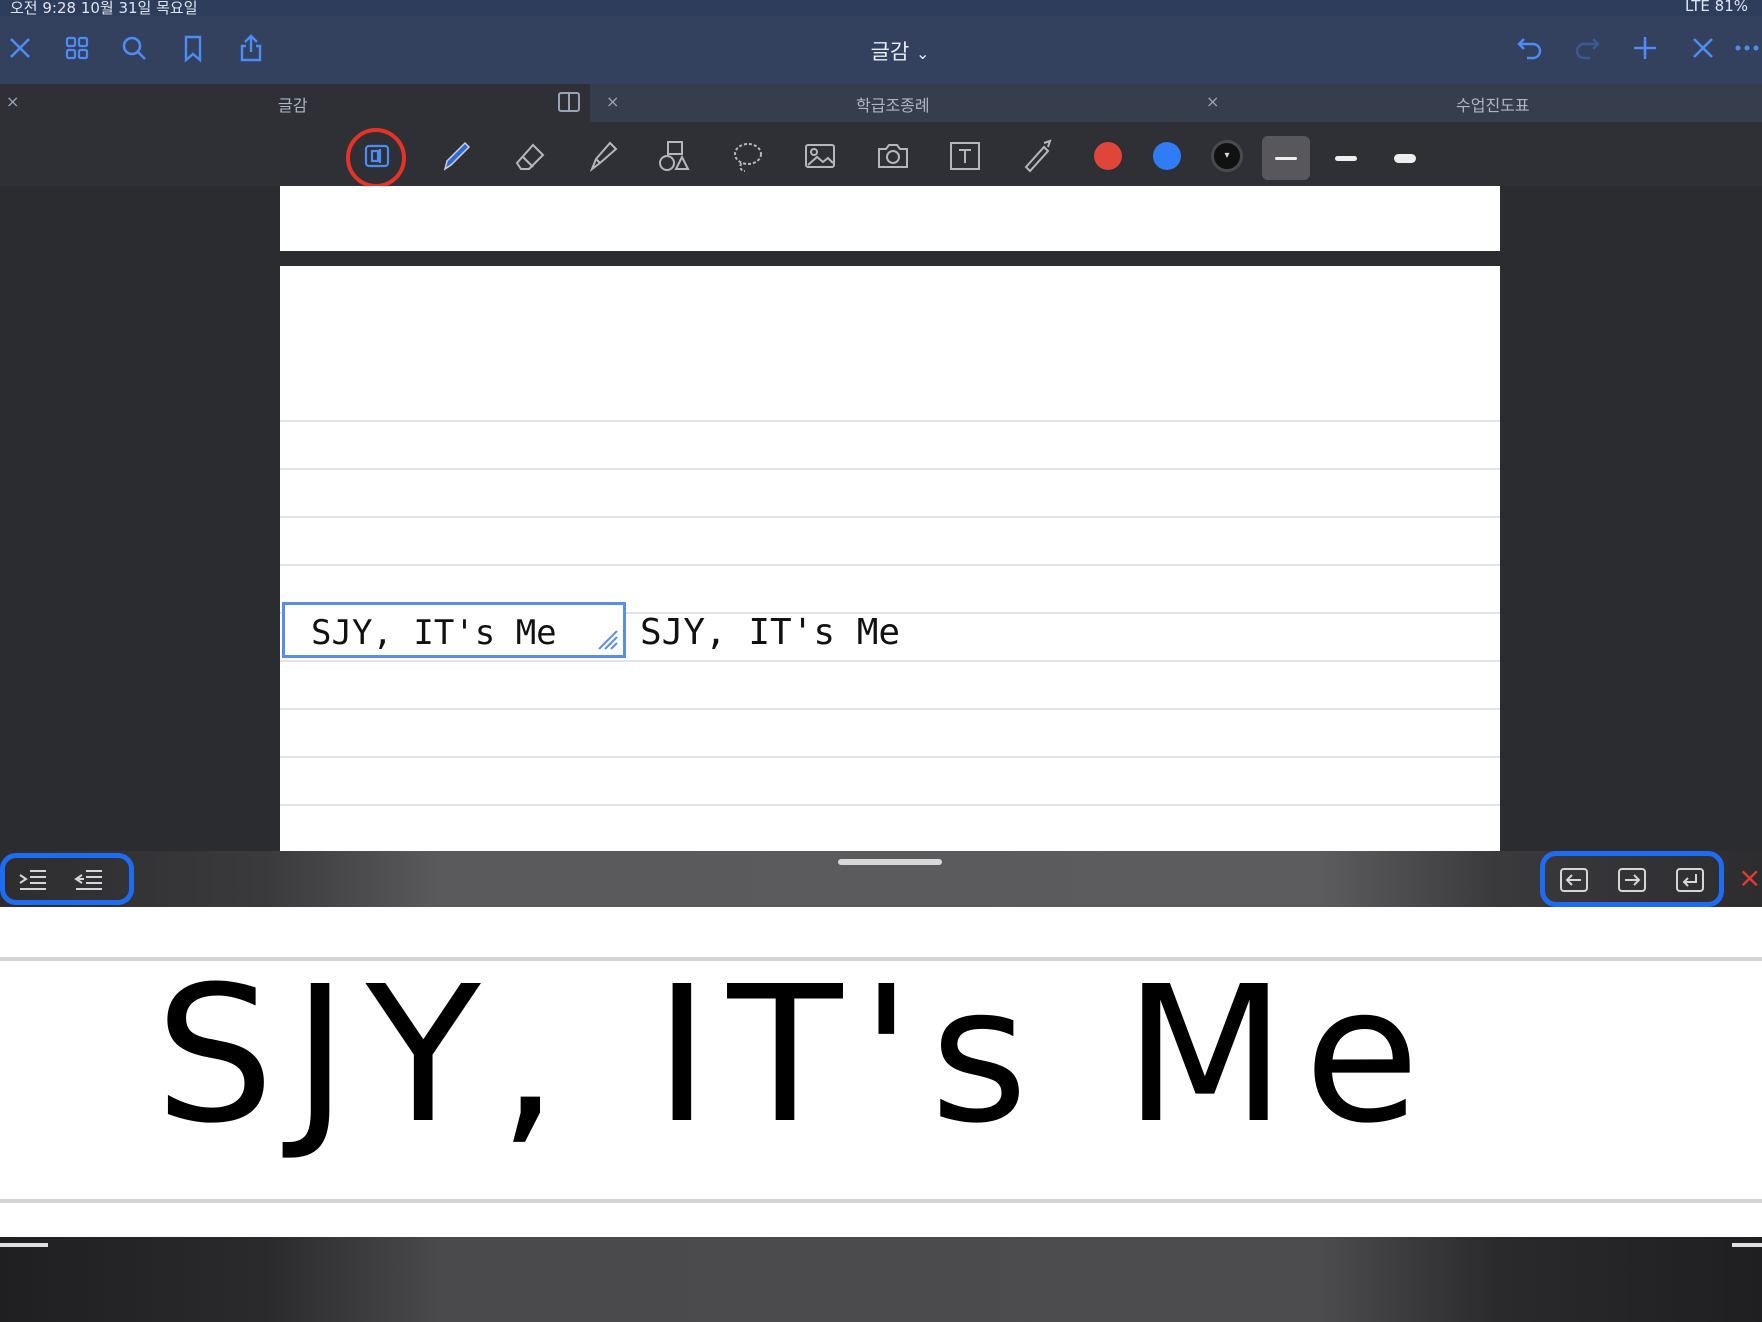 The image size is (1762, 1322). What do you see at coordinates (1108, 156) in the screenshot?
I see `color-swatch-red` at bounding box center [1108, 156].